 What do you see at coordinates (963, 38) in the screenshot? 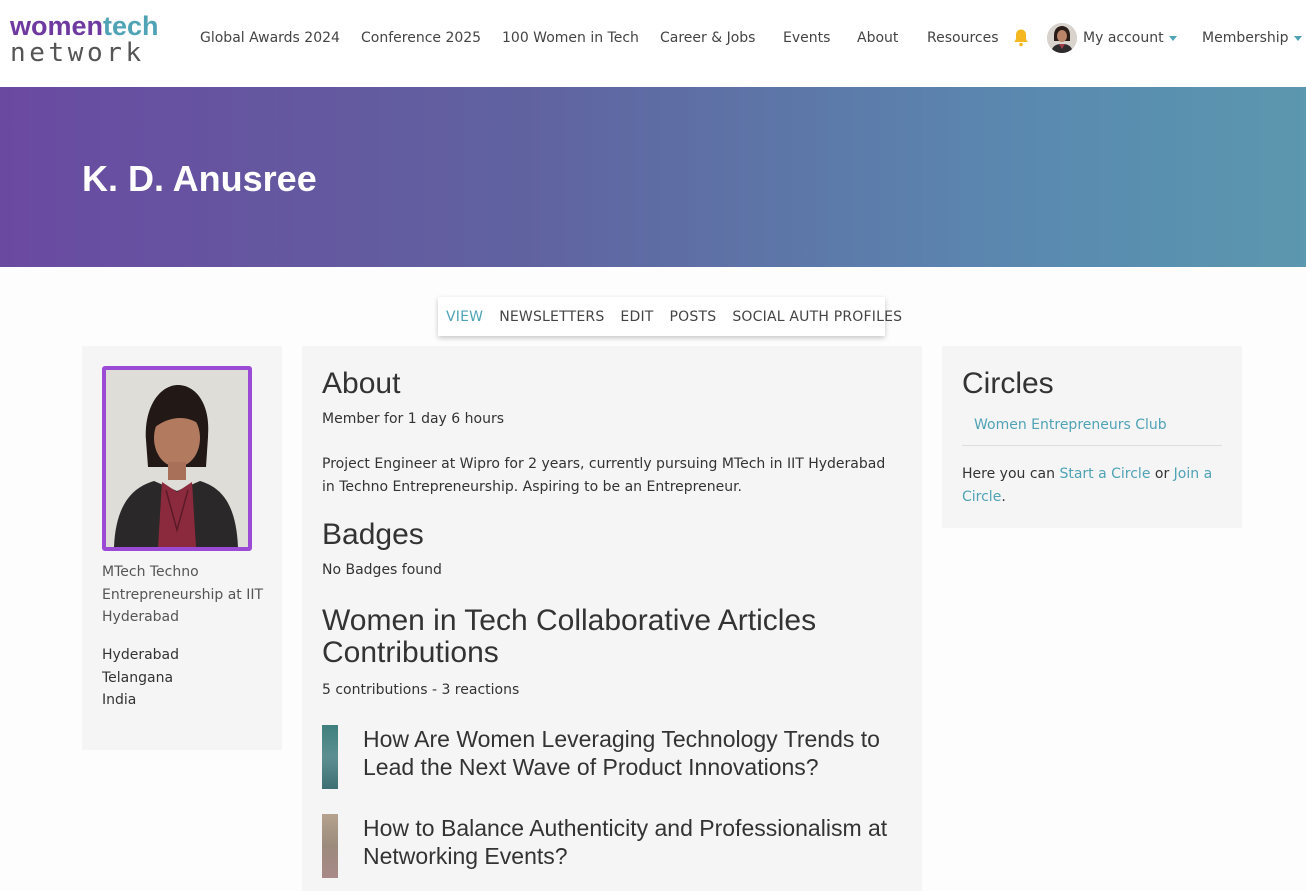
I see `nav-resources: Resources` at bounding box center [963, 38].